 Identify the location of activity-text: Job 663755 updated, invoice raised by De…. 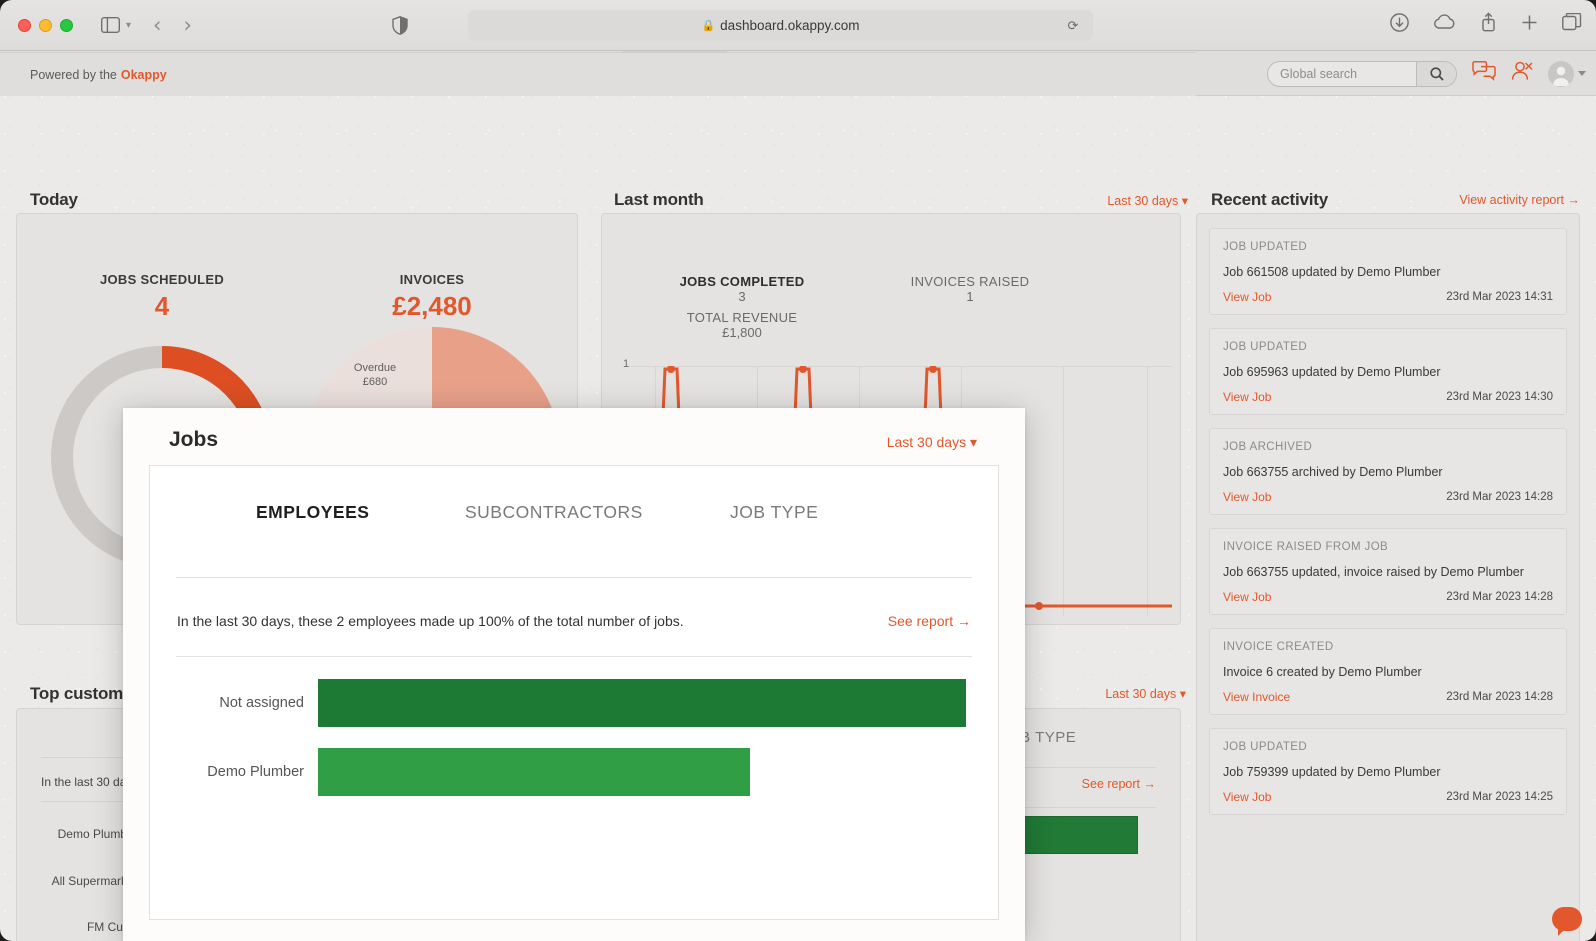
(1373, 572).